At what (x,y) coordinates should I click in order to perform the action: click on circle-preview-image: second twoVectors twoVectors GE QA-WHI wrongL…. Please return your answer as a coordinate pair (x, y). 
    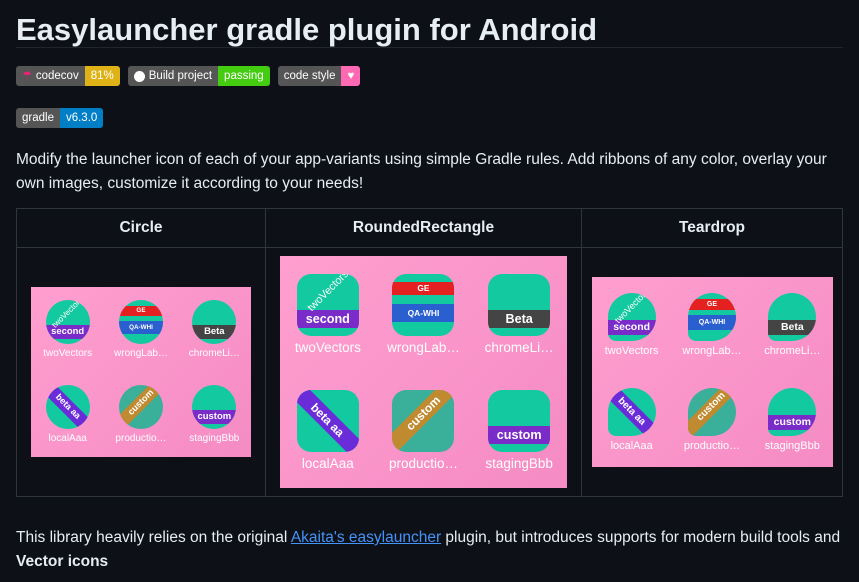
    Looking at the image, I should click on (141, 372).